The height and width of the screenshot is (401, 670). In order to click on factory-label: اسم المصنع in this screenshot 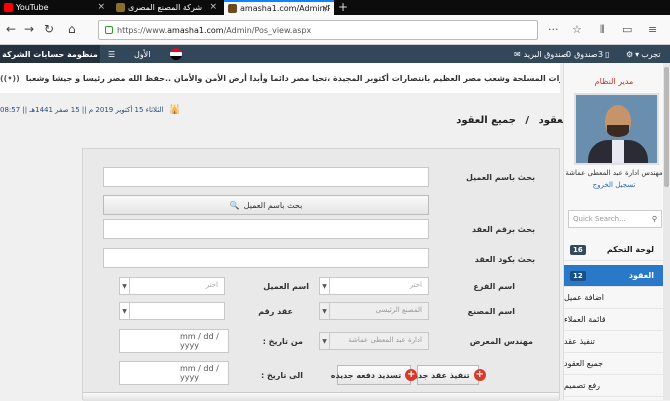, I will do `click(491, 311)`.